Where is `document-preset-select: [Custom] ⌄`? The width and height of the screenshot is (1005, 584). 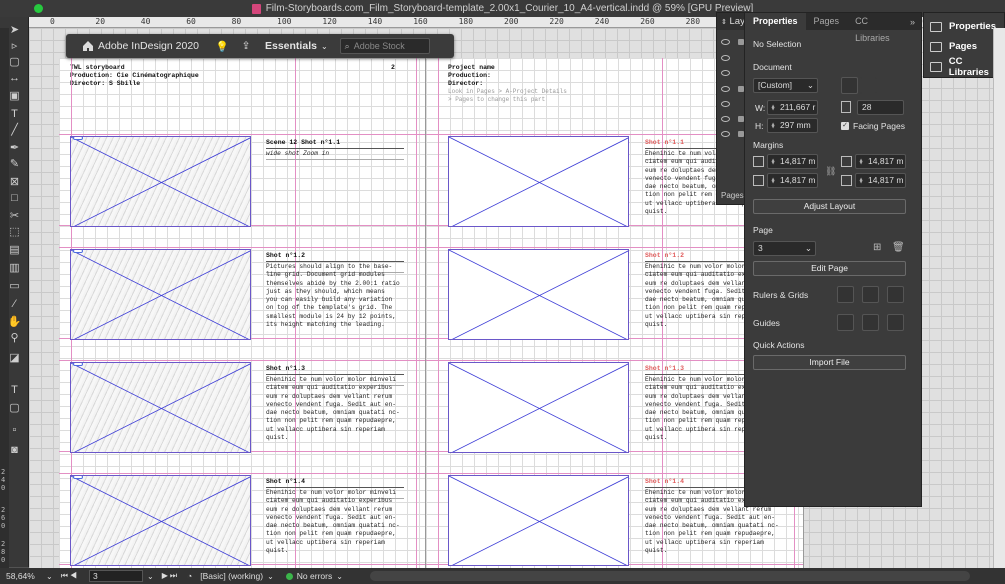
document-preset-select: [Custom] ⌄ is located at coordinates (785, 85).